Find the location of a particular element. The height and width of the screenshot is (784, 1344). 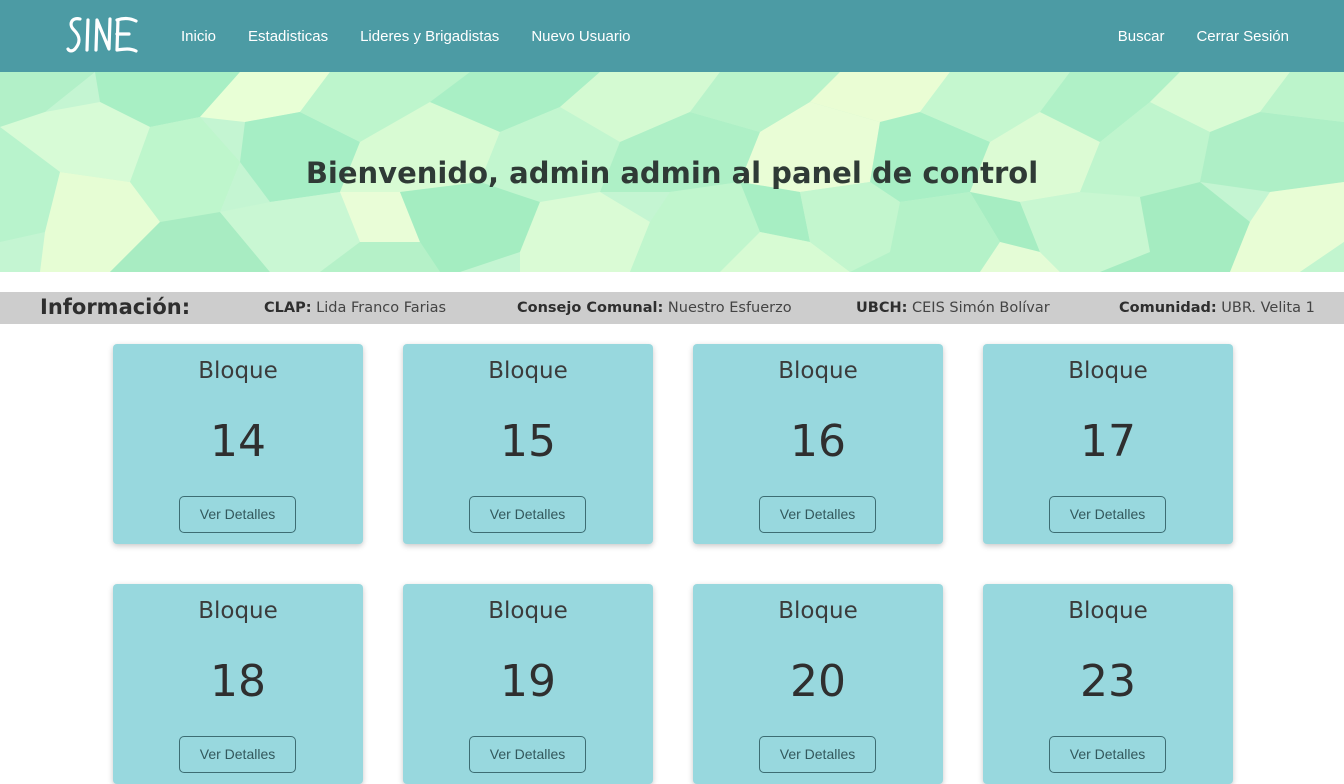

bloque-card: Bloque 16 Ver Detalles is located at coordinates (818, 444).